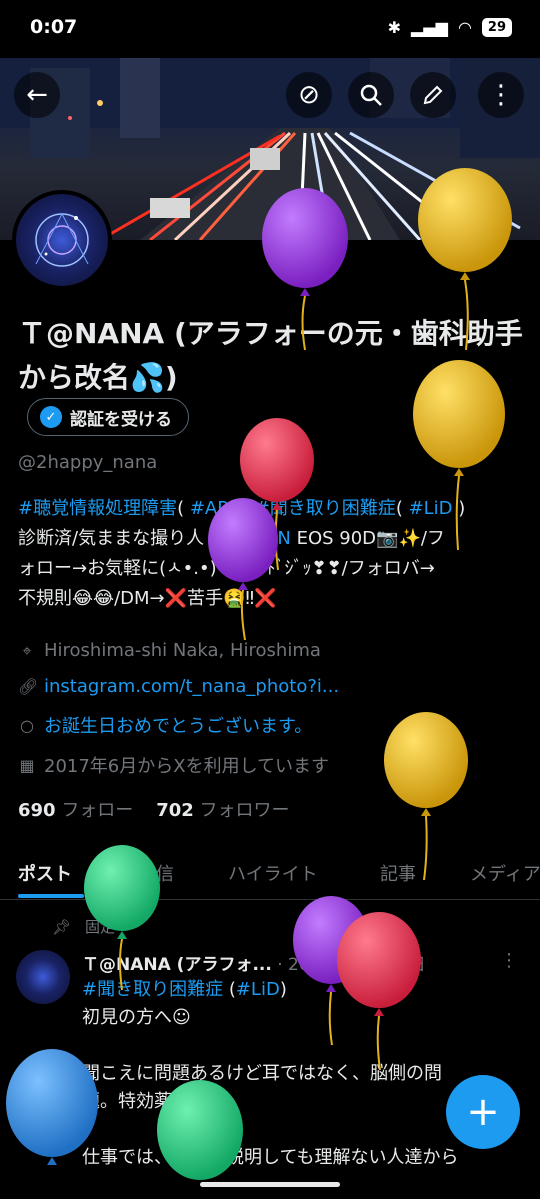 This screenshot has width=540, height=1199. Describe the element at coordinates (244, 810) in the screenshot. I see `followers-label: フォロワー` at that location.